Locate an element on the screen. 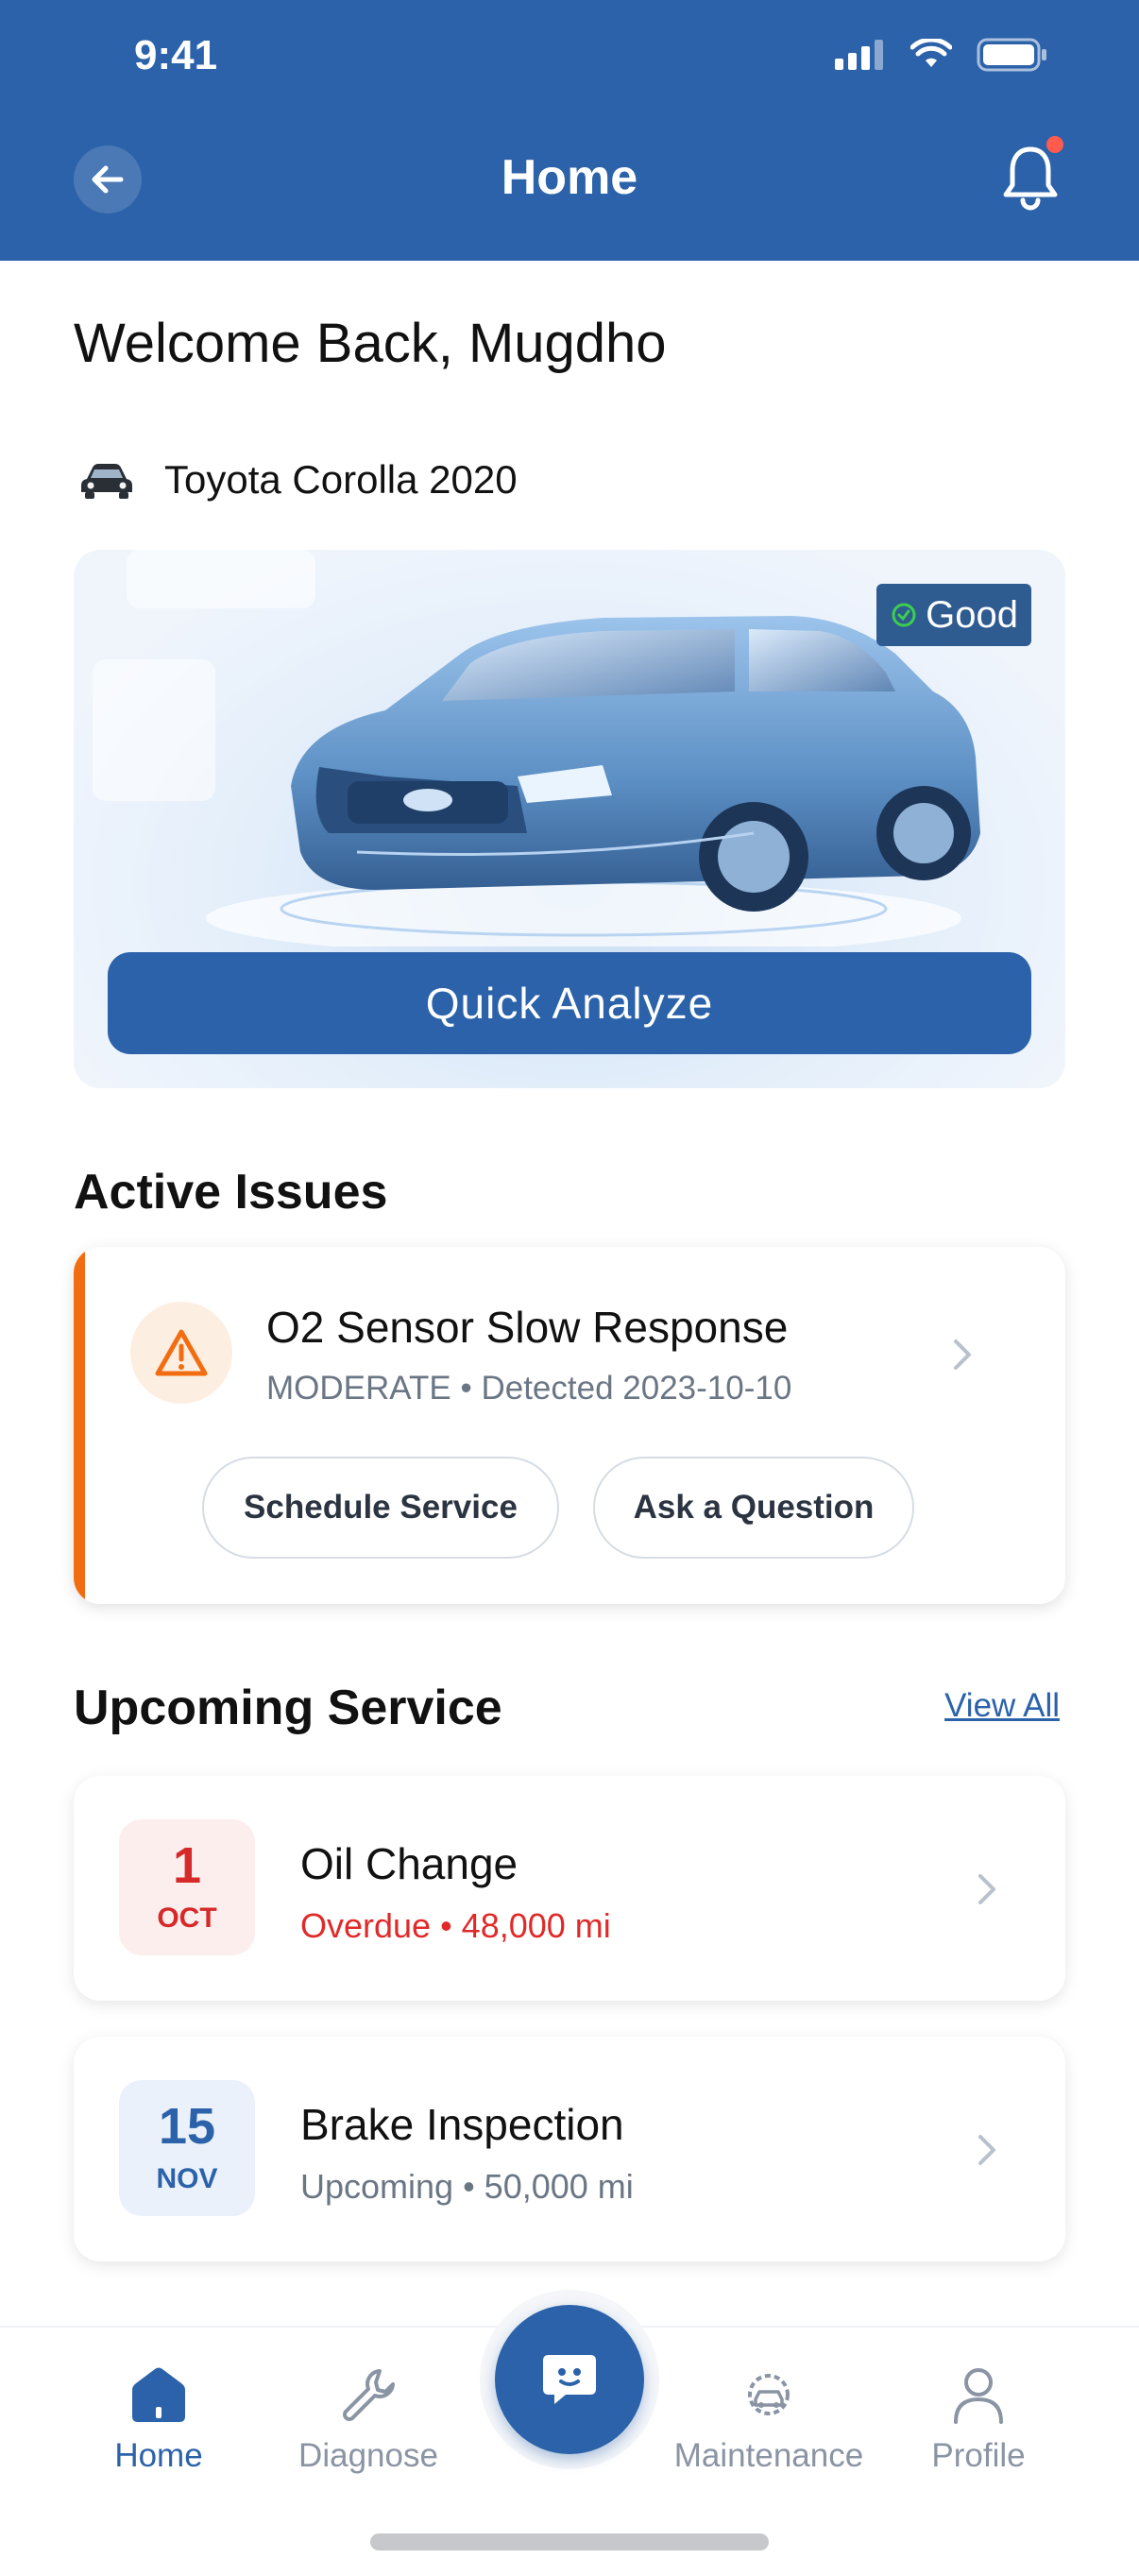 The width and height of the screenshot is (1139, 2576). gear-car-icon is located at coordinates (769, 2395).